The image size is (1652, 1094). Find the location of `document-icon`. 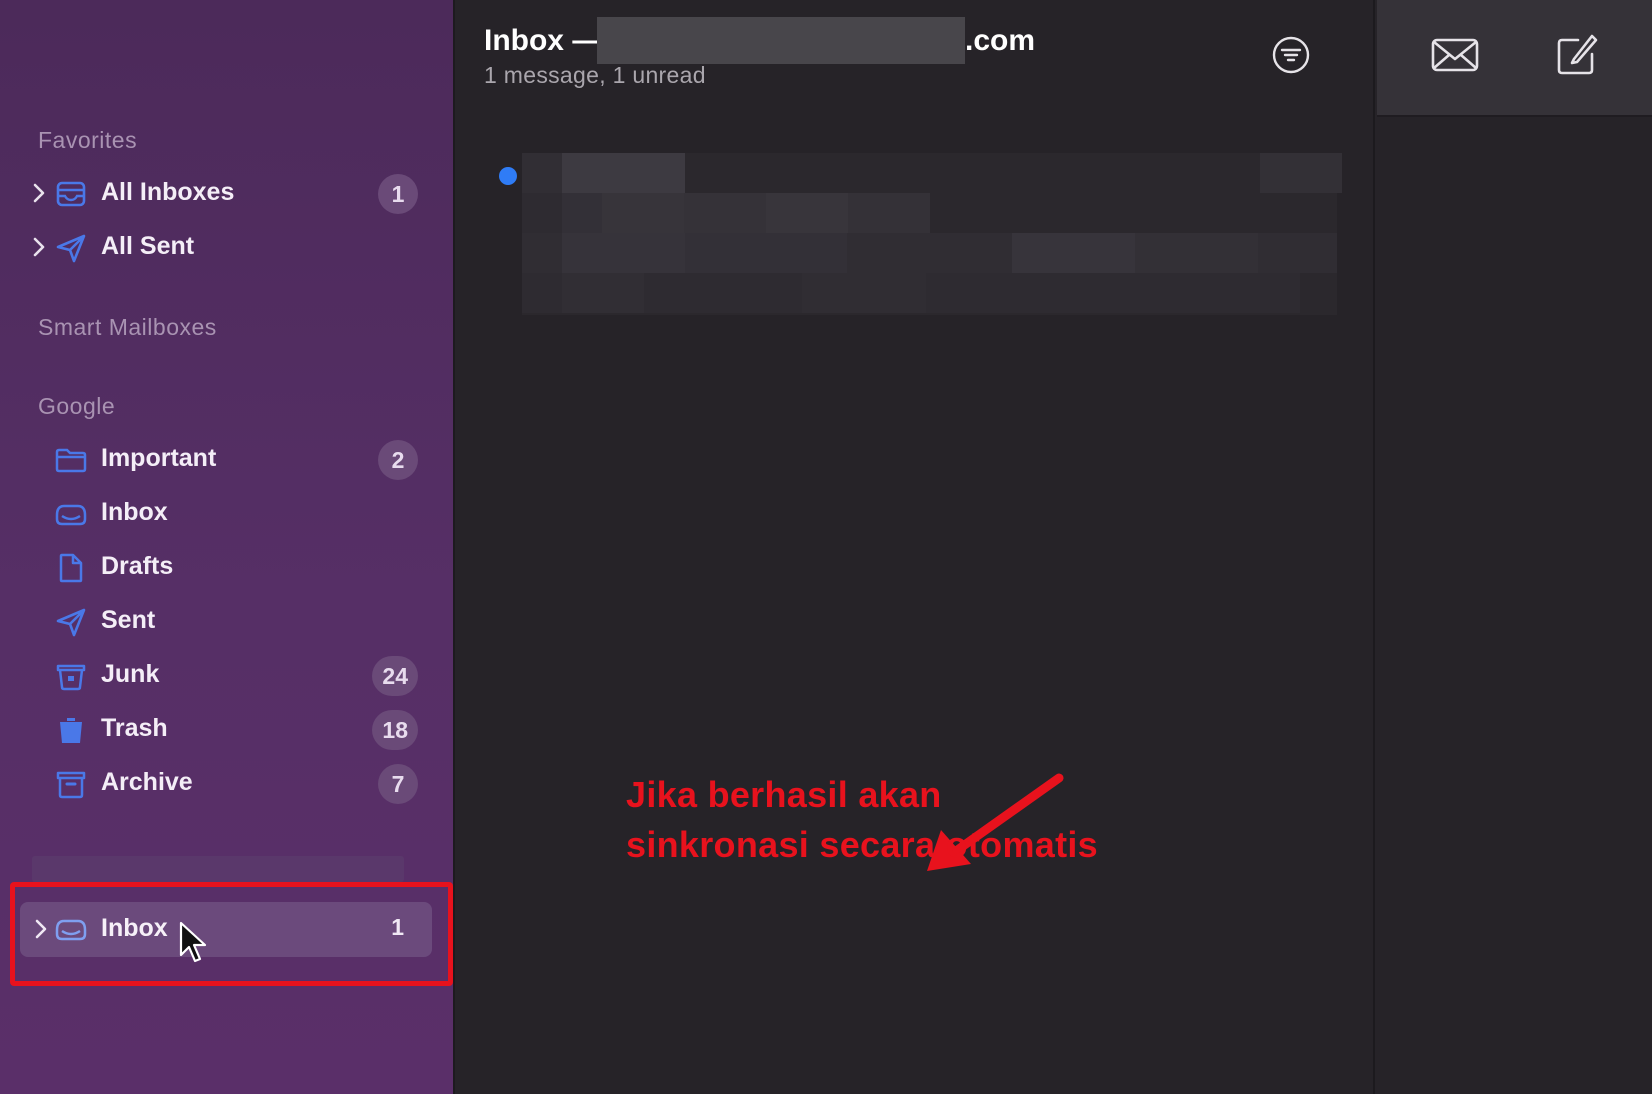

document-icon is located at coordinates (71, 568).